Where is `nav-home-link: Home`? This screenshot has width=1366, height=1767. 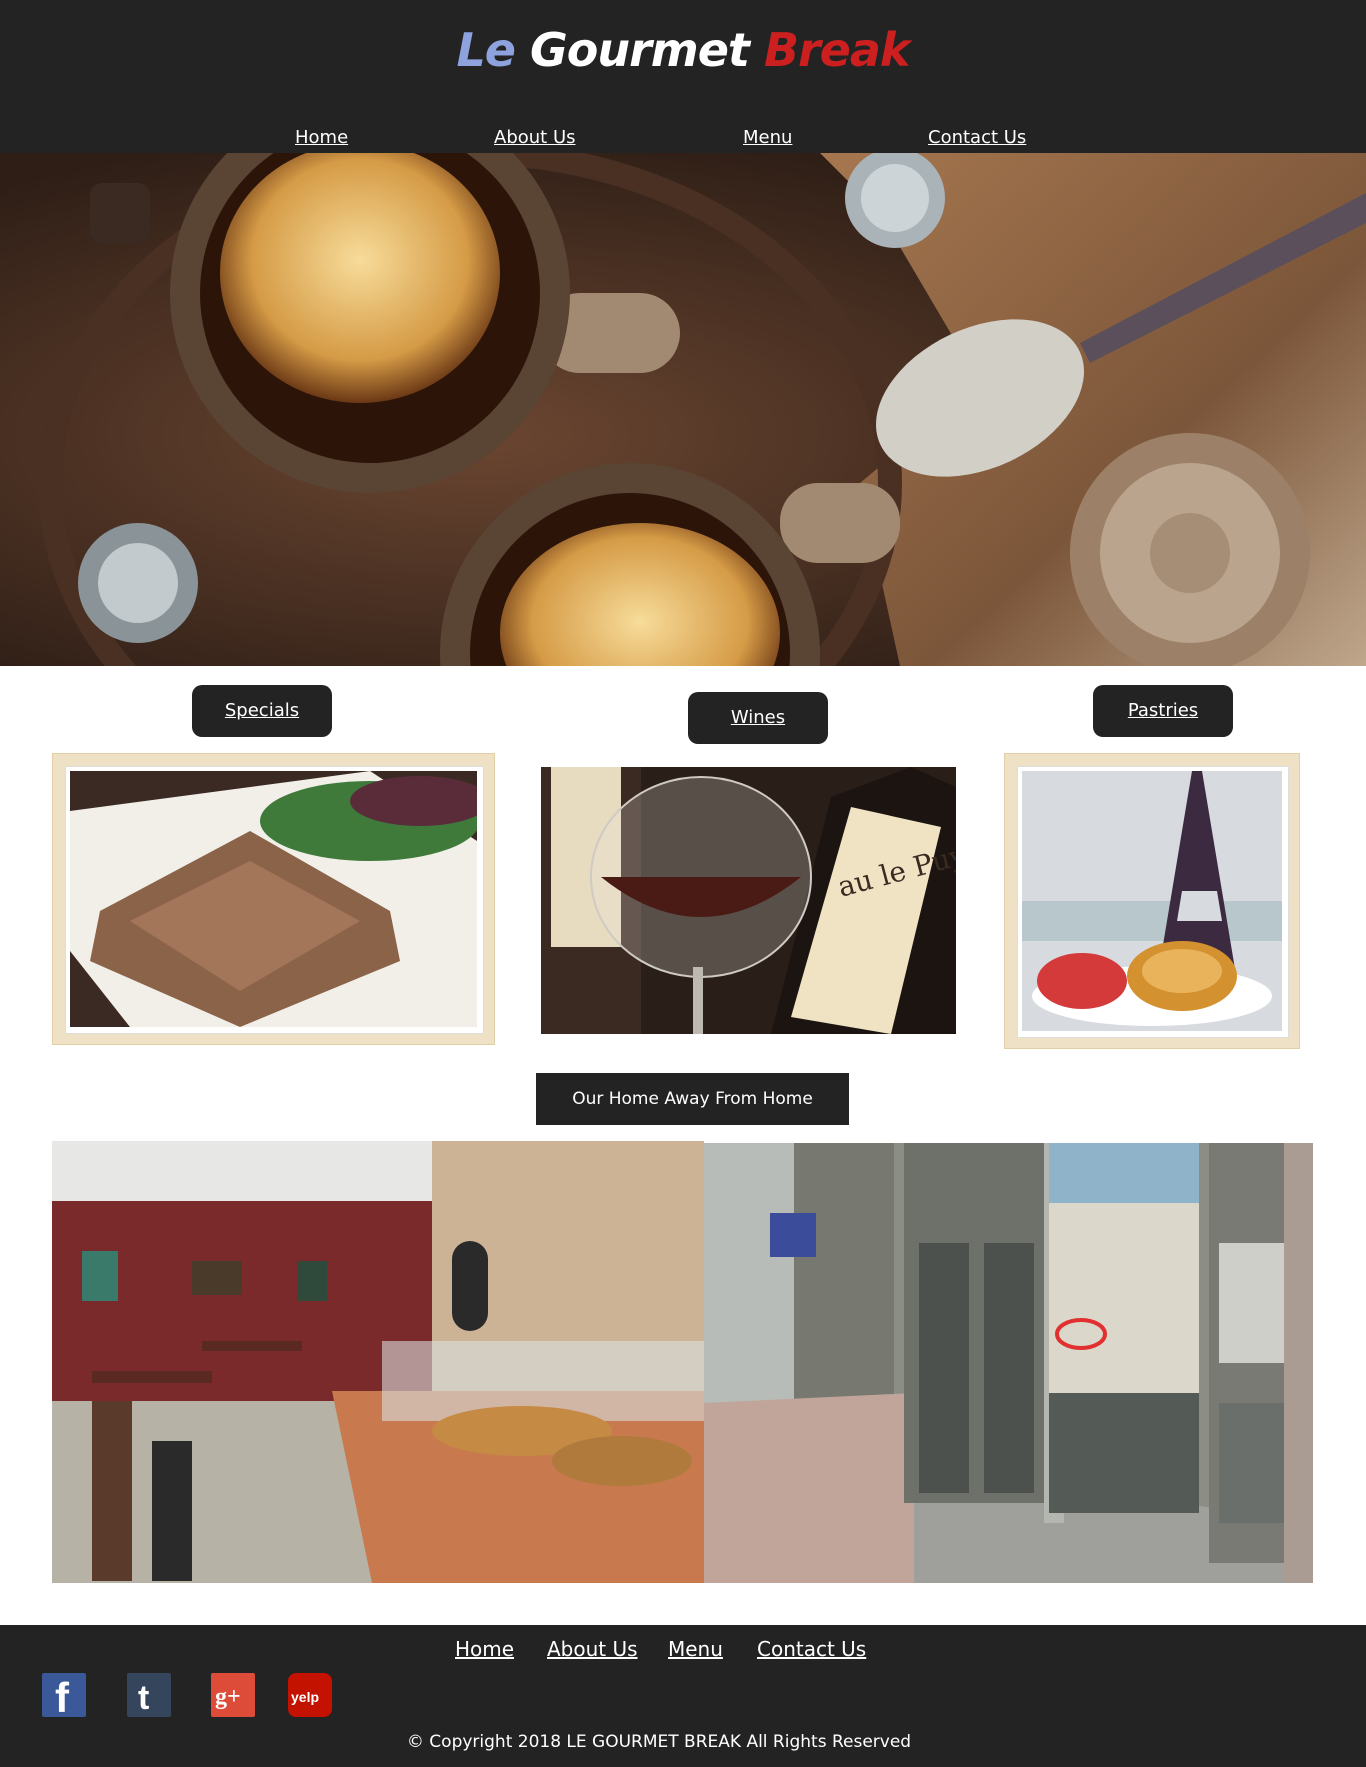 nav-home-link: Home is located at coordinates (321, 138).